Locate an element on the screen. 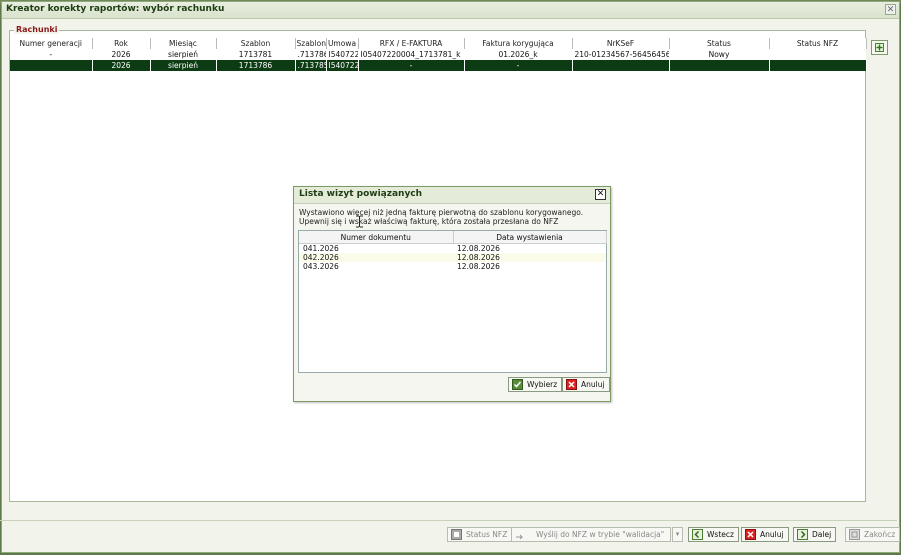 This screenshot has width=901, height=555. window-title: Kreator korekty raportów: wybór rachunku is located at coordinates (115, 9).